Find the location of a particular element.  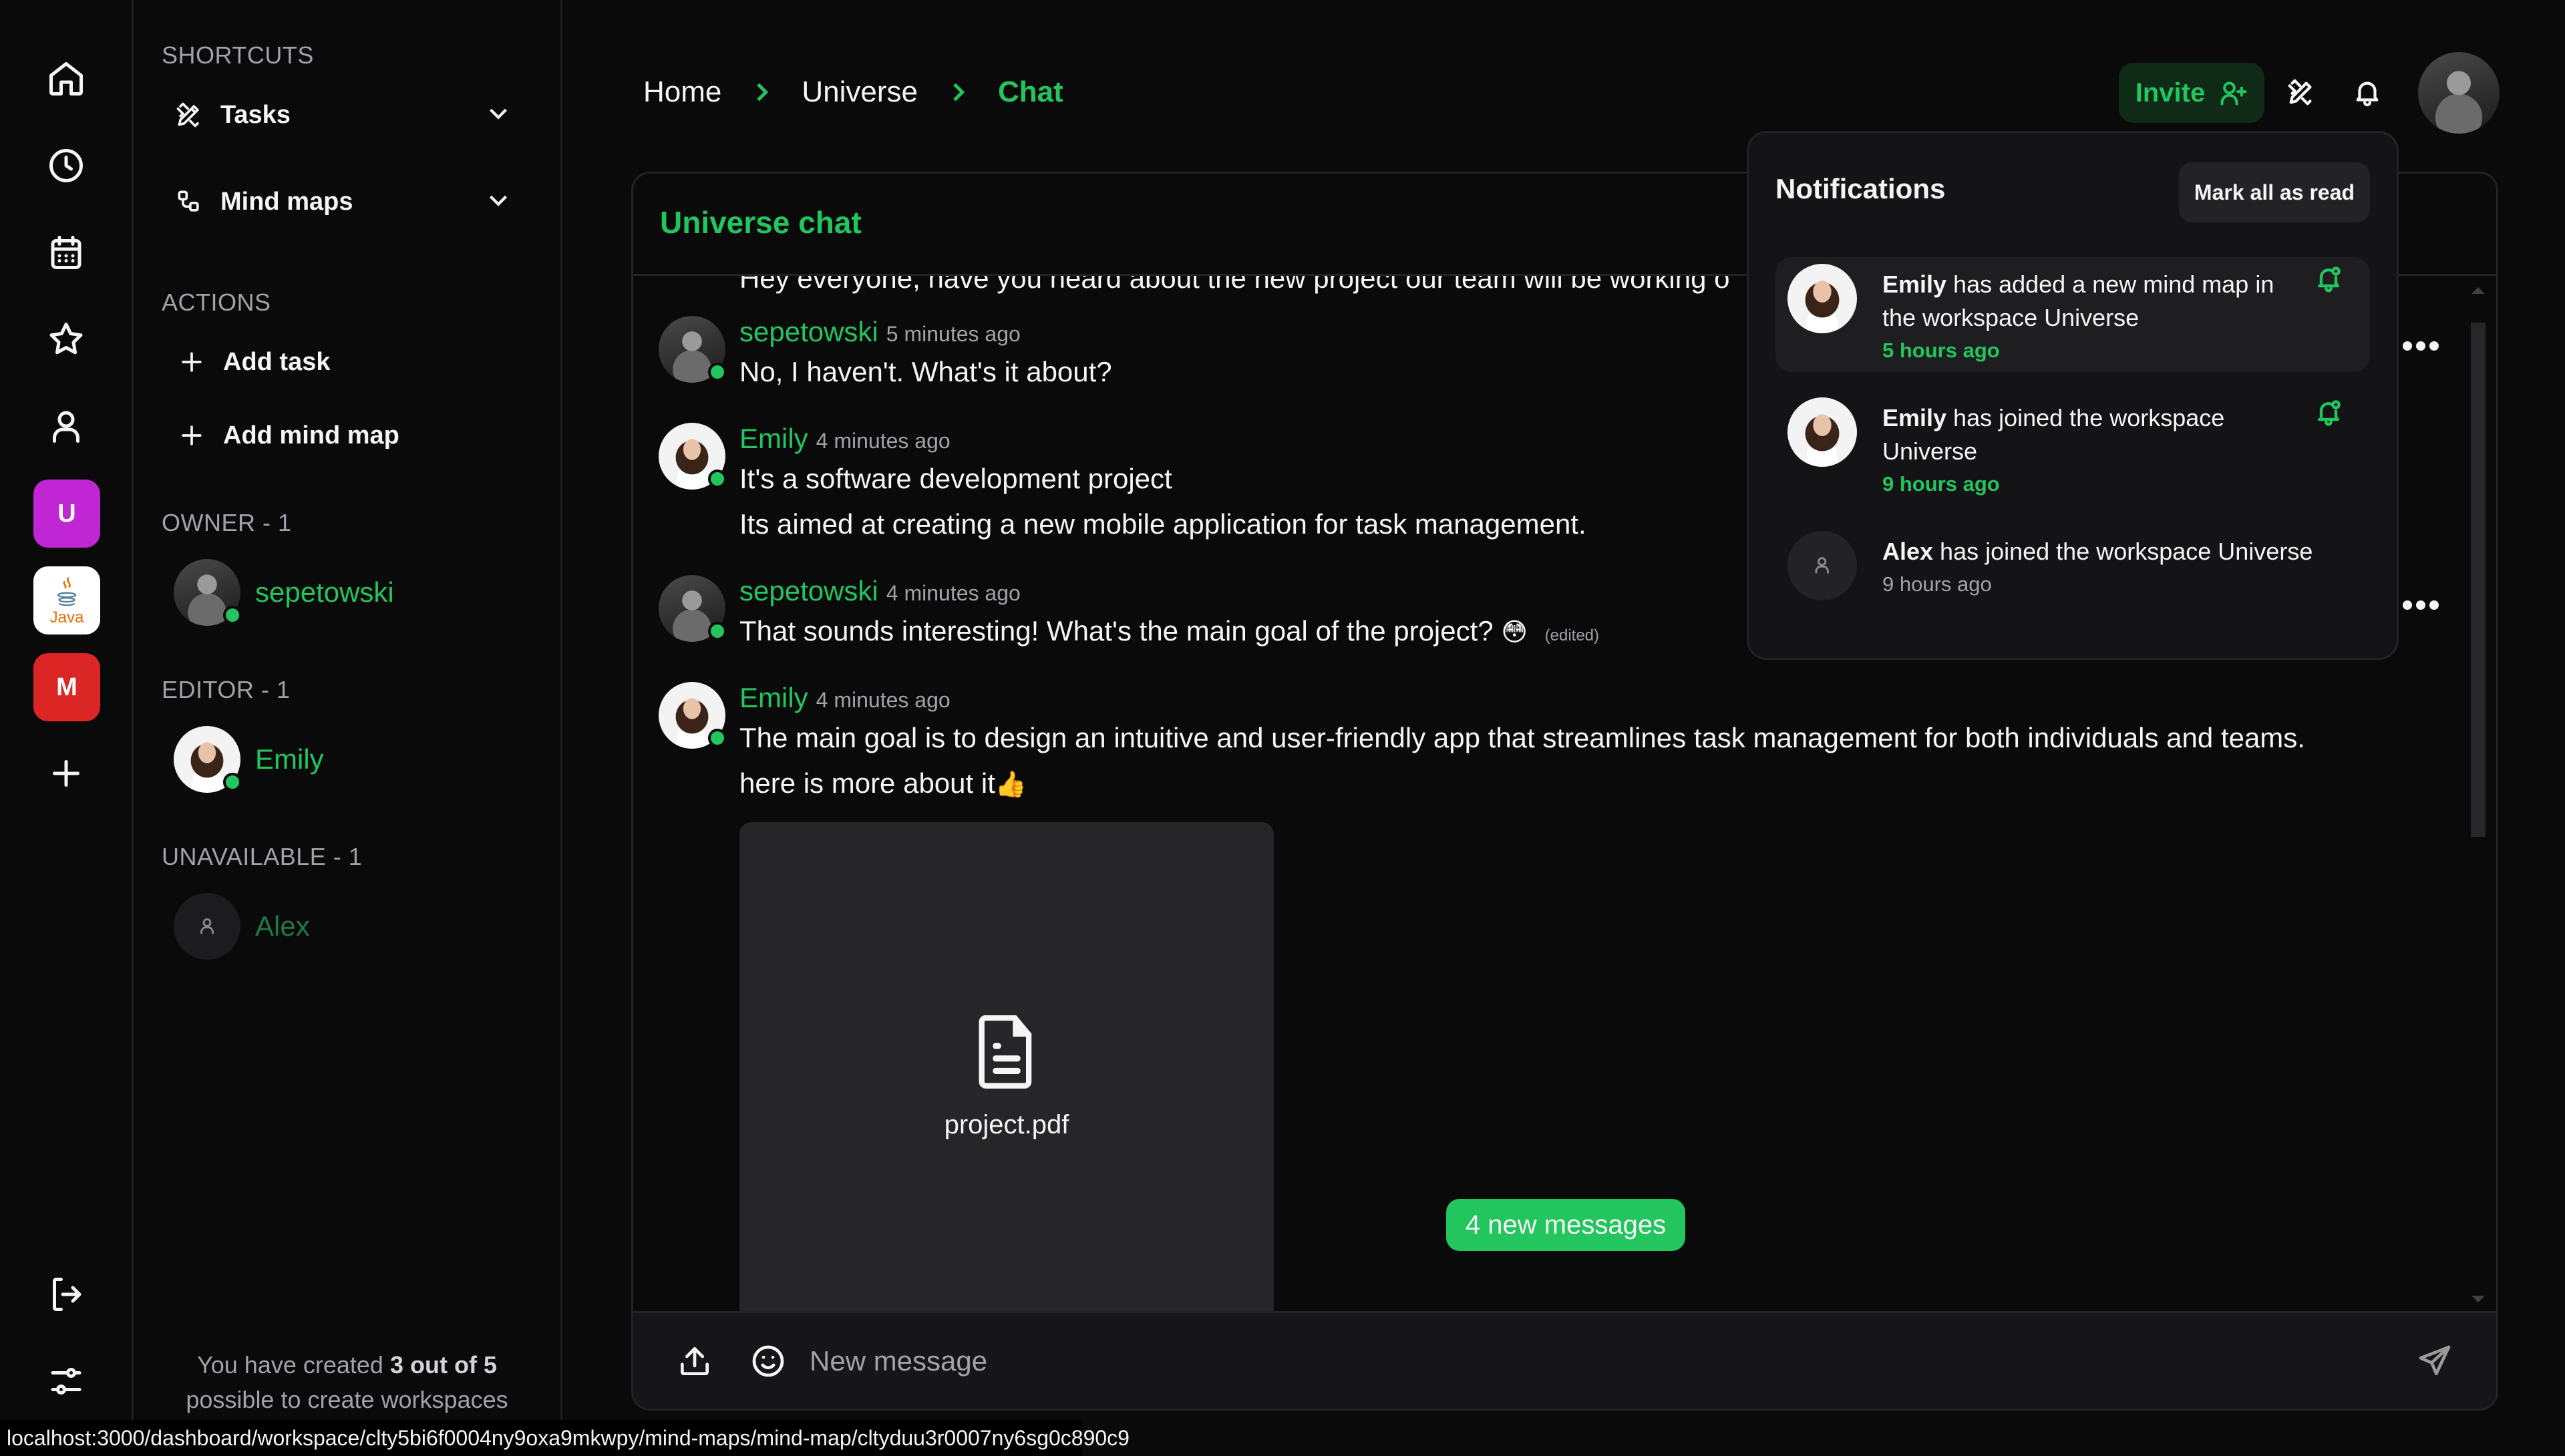

add-mind-map-button: Add mind map is located at coordinates (345, 436).